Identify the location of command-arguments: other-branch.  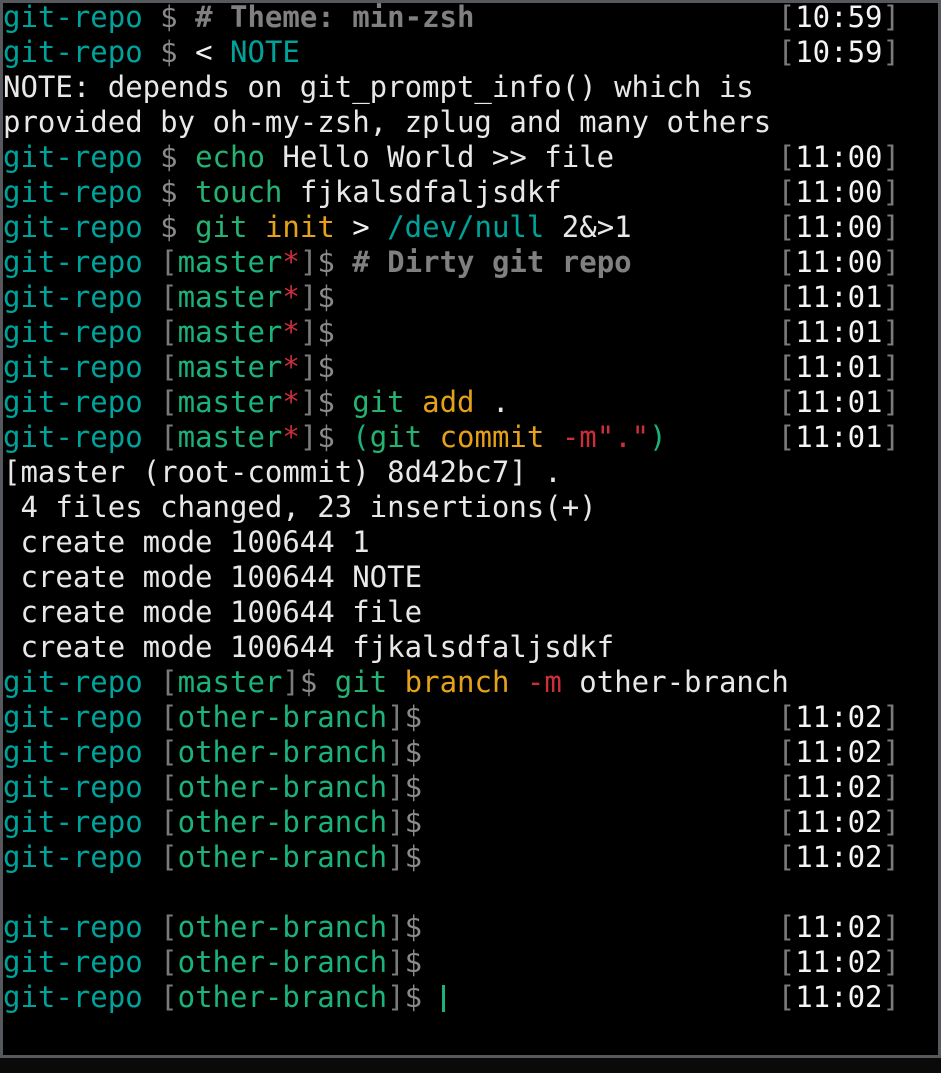
(675, 682).